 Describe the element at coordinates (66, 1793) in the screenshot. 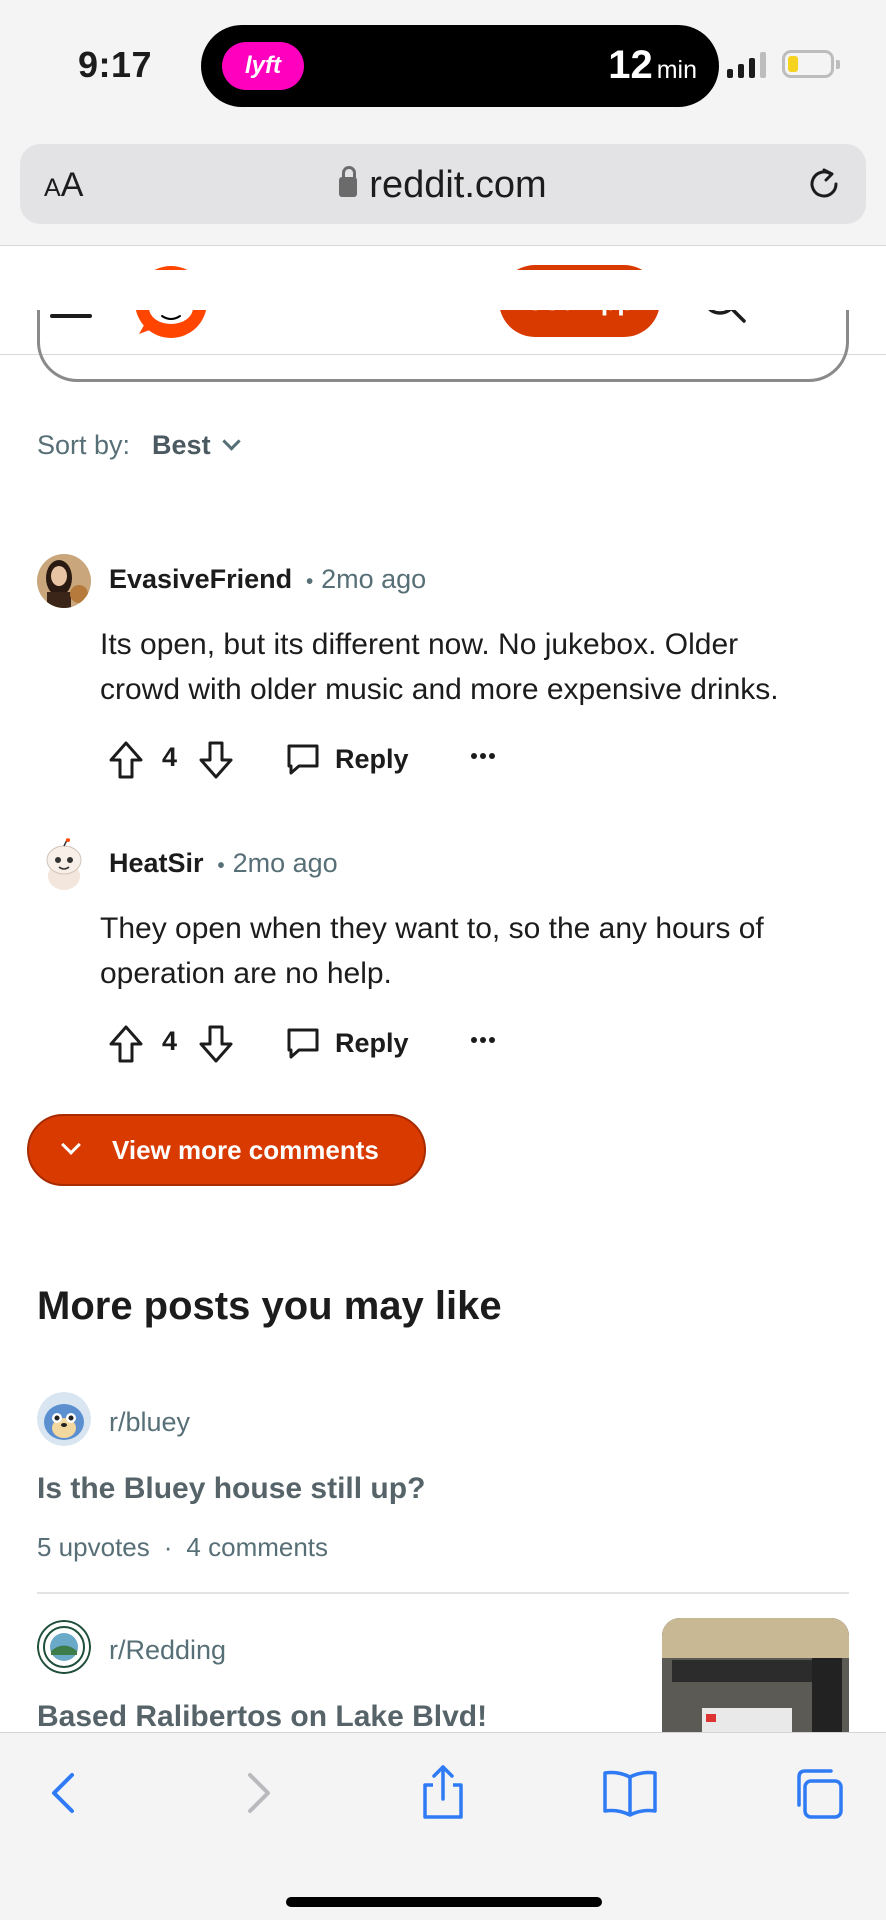

I see `back-icon` at that location.